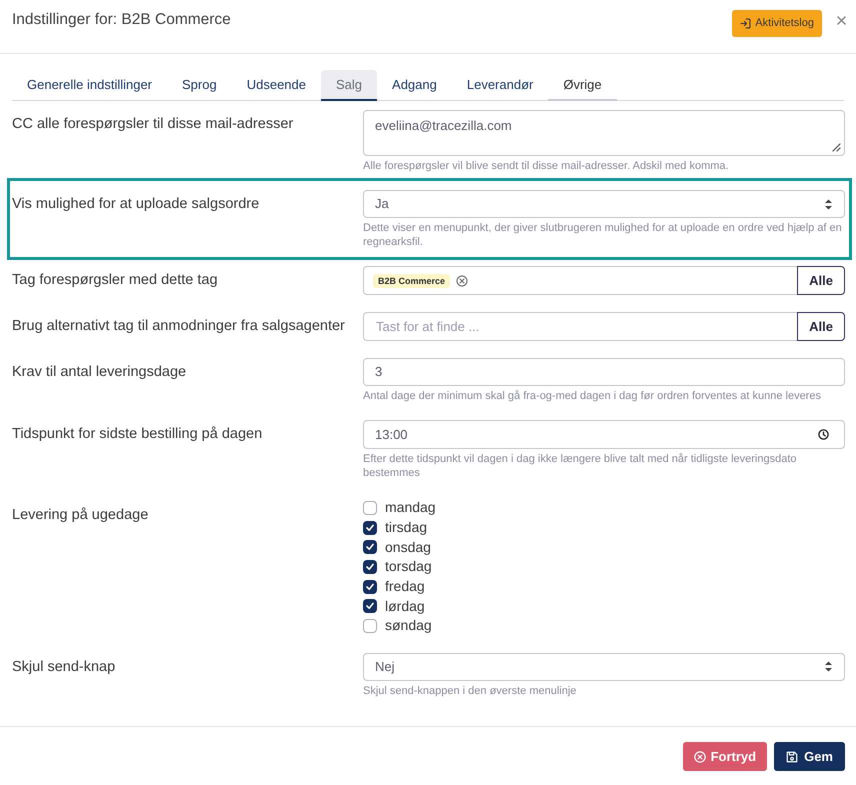  I want to click on help-text: Efter dette tidspunkt vil dagen i dag ikke længere blive talt med når tidligste leveringsdato bestemmes, so click(580, 466).